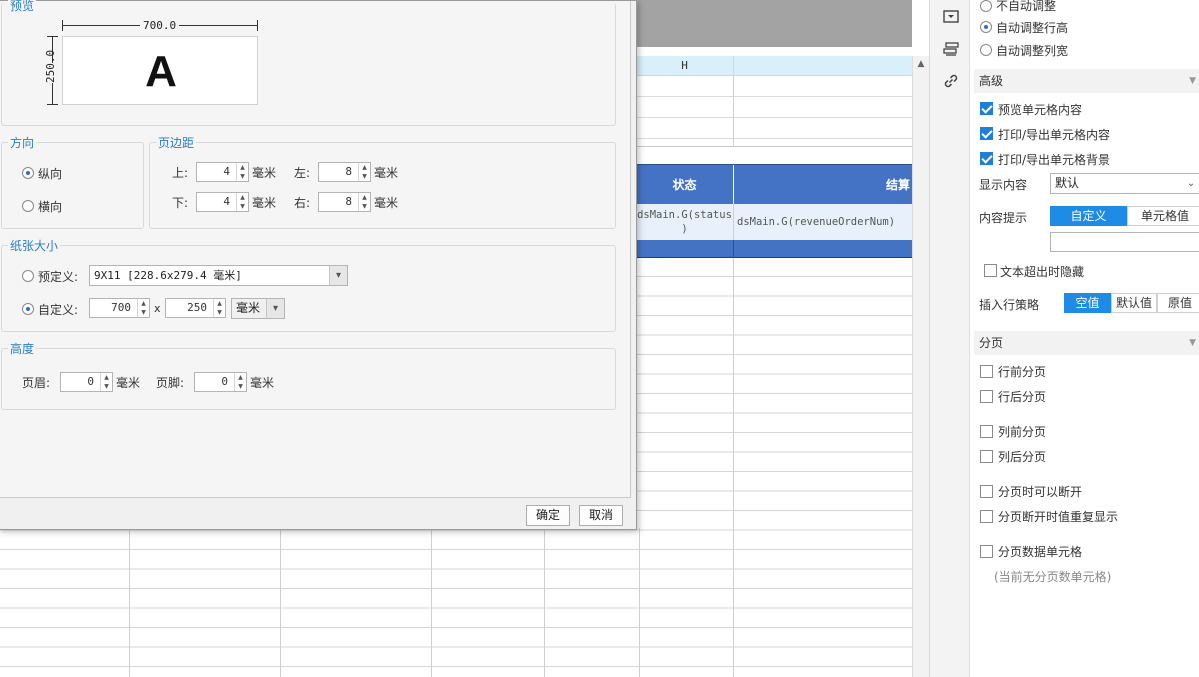  Describe the element at coordinates (50, 206) in the screenshot. I see `landscape-label: 横向` at that location.